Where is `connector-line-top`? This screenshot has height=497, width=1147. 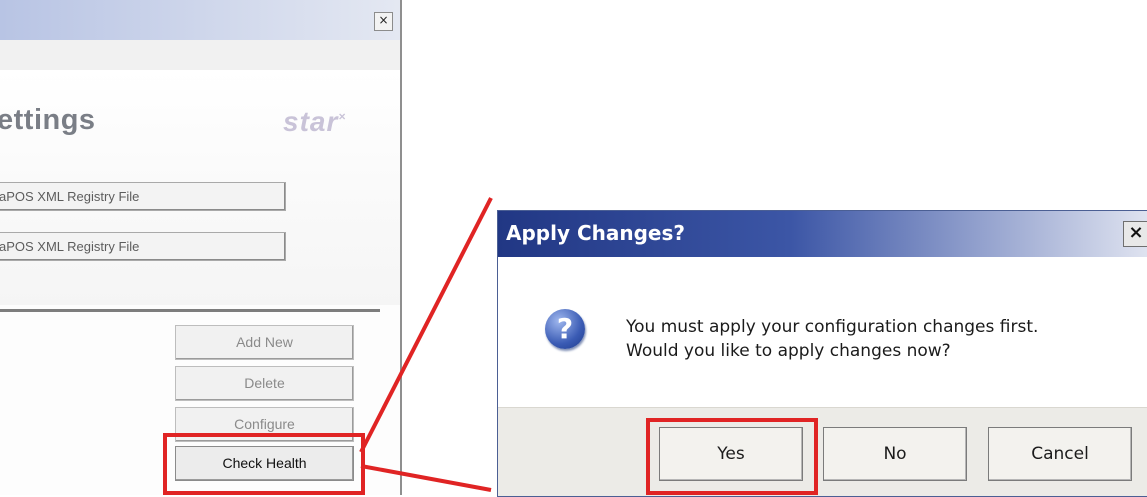 connector-line-top is located at coordinates (426, 325).